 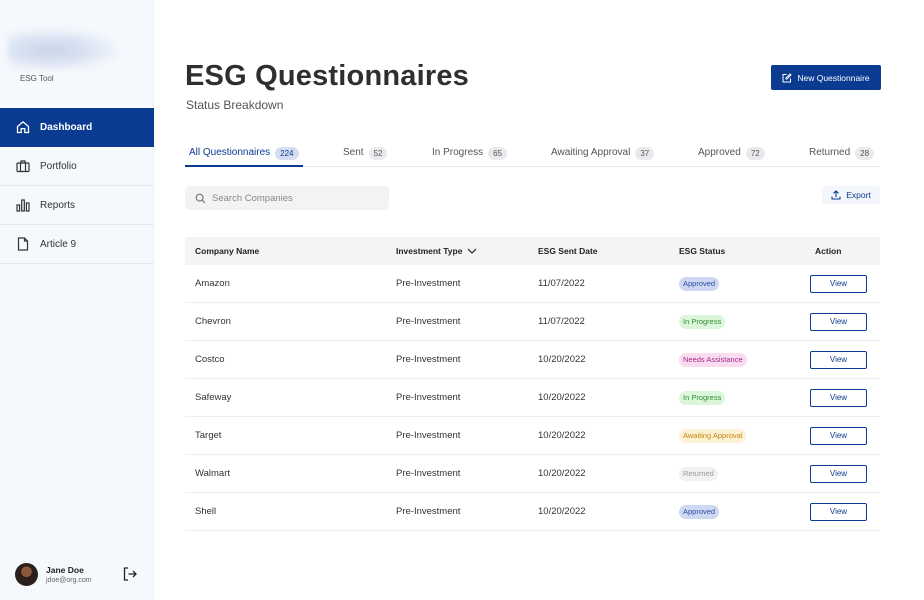 I want to click on upload-icon, so click(x=836, y=195).